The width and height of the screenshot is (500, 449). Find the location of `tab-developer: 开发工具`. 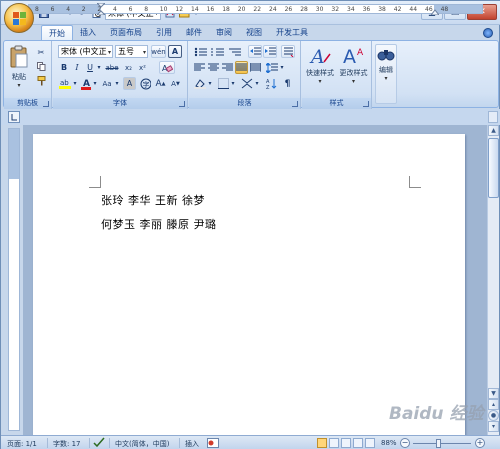

tab-developer: 开发工具 is located at coordinates (292, 32).